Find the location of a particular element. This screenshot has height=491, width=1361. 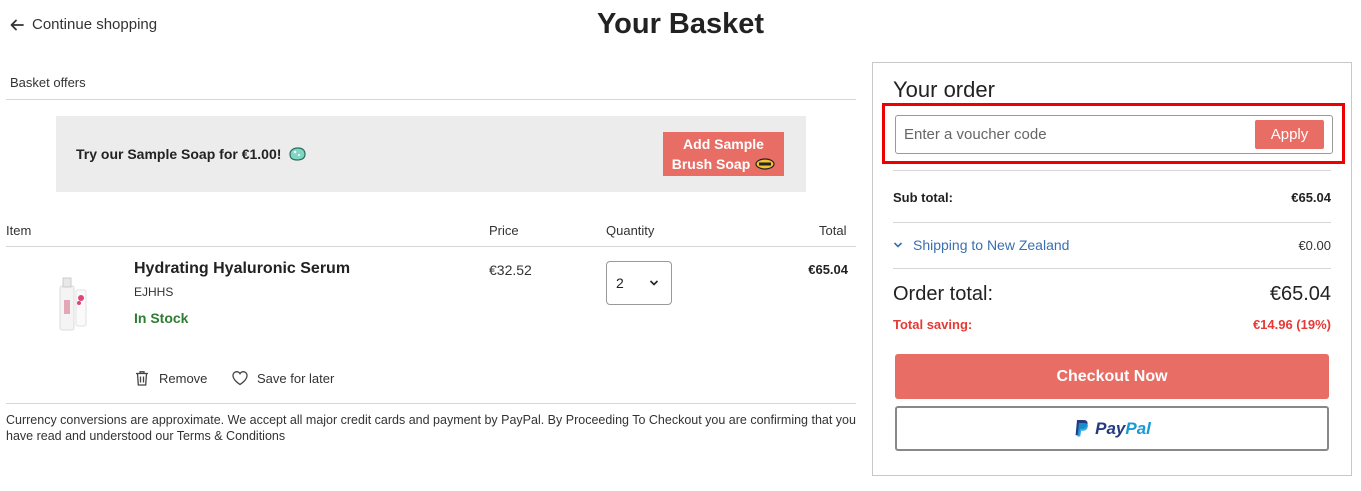

offer-text: Try our Sample Soap for €1.00! is located at coordinates (179, 154).